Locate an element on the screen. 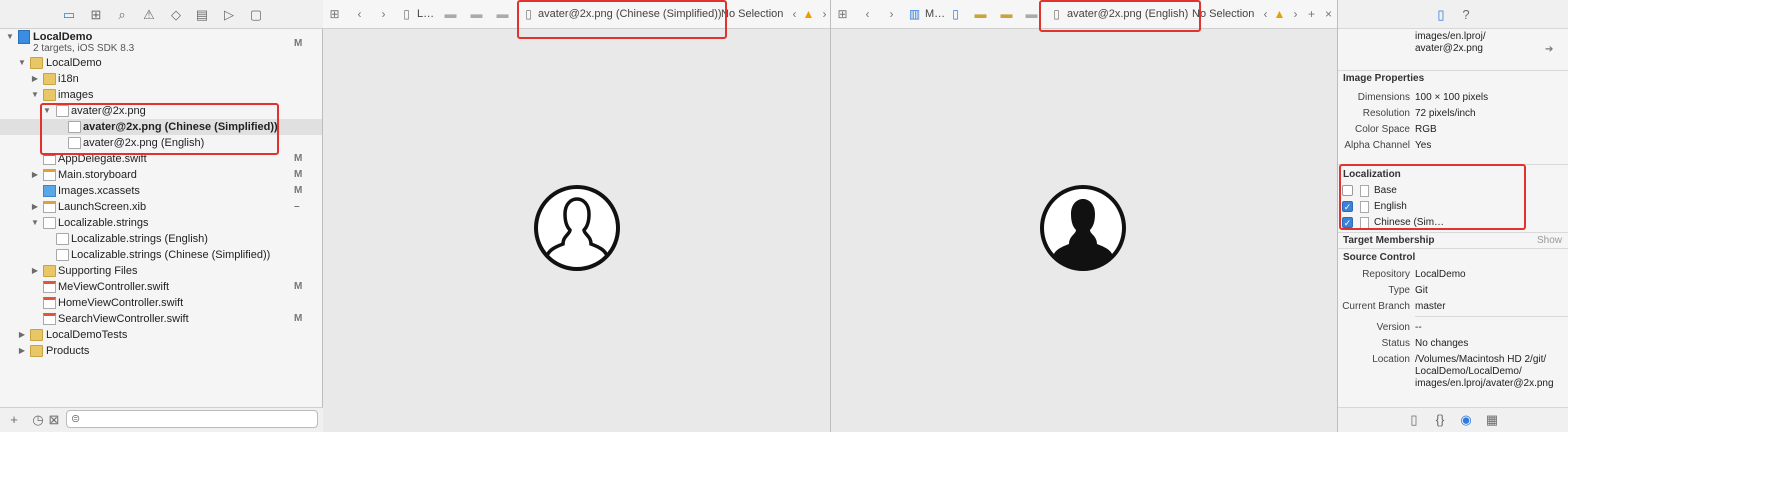 The height and width of the screenshot is (486, 1769). property-value: 100 × 100 pixels is located at coordinates (1452, 97).